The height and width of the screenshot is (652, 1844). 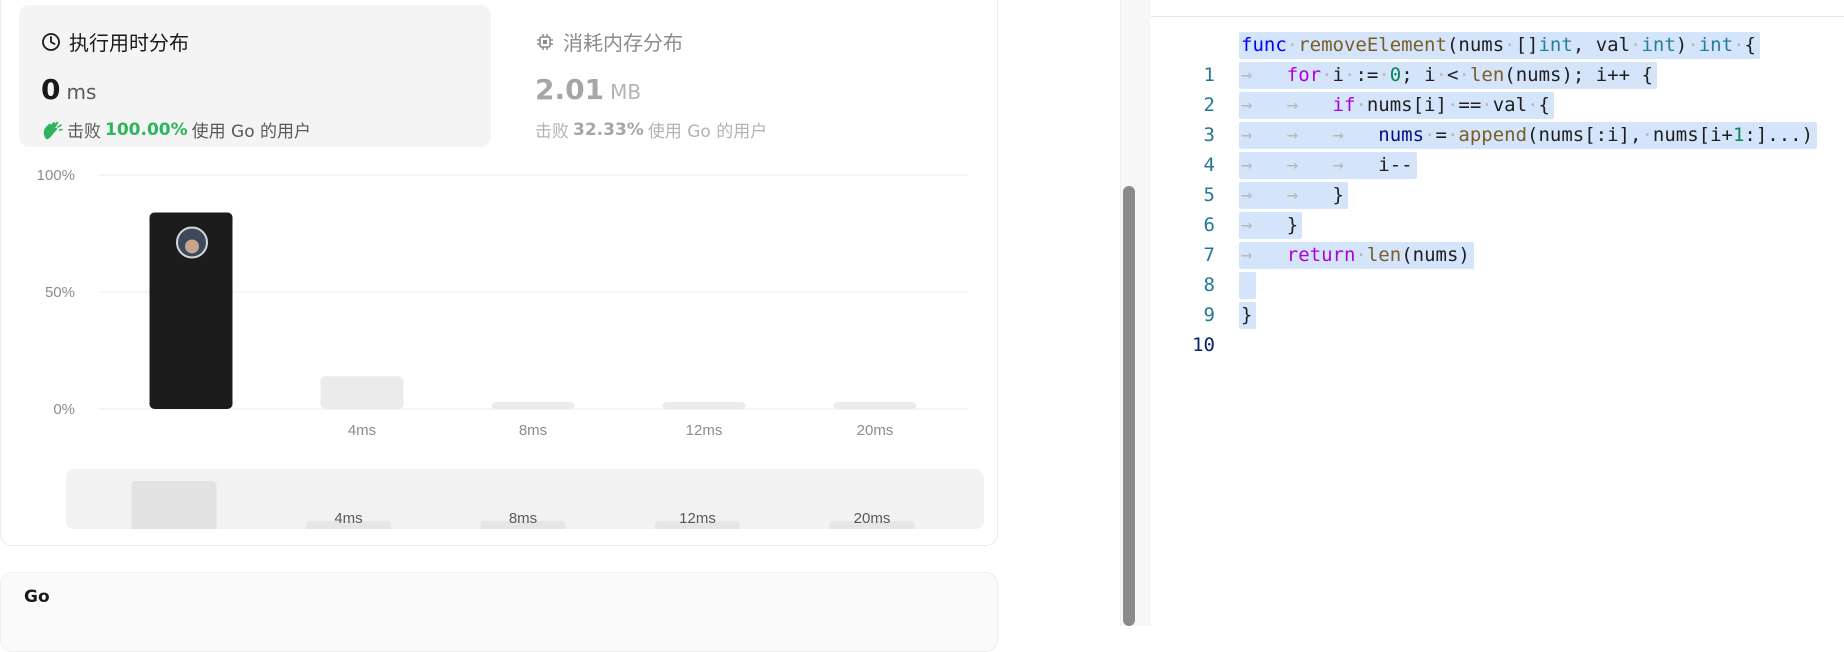 I want to click on code-line: 3 → → if·nums[i]·==·val·{, so click(x=1497, y=118).